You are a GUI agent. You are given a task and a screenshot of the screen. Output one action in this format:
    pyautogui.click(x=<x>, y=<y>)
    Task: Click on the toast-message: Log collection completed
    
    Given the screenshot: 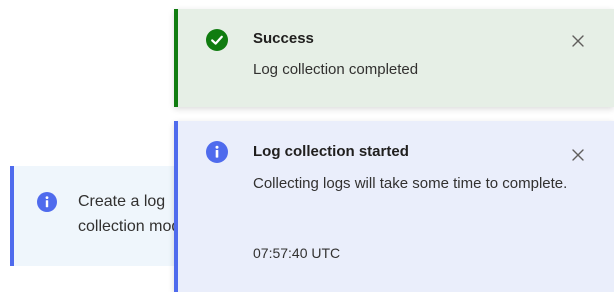 What is the action you would take?
    pyautogui.click(x=336, y=69)
    